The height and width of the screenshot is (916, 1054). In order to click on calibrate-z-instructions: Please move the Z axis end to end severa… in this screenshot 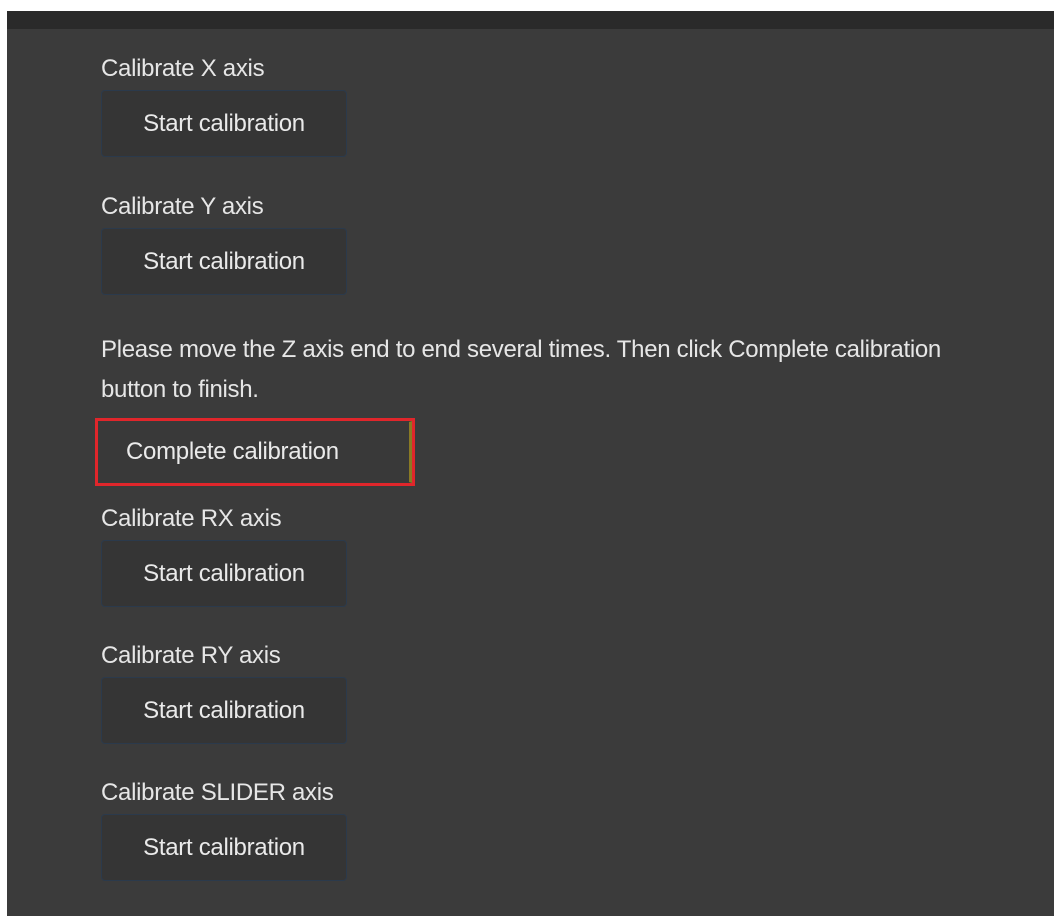, I will do `click(521, 369)`.